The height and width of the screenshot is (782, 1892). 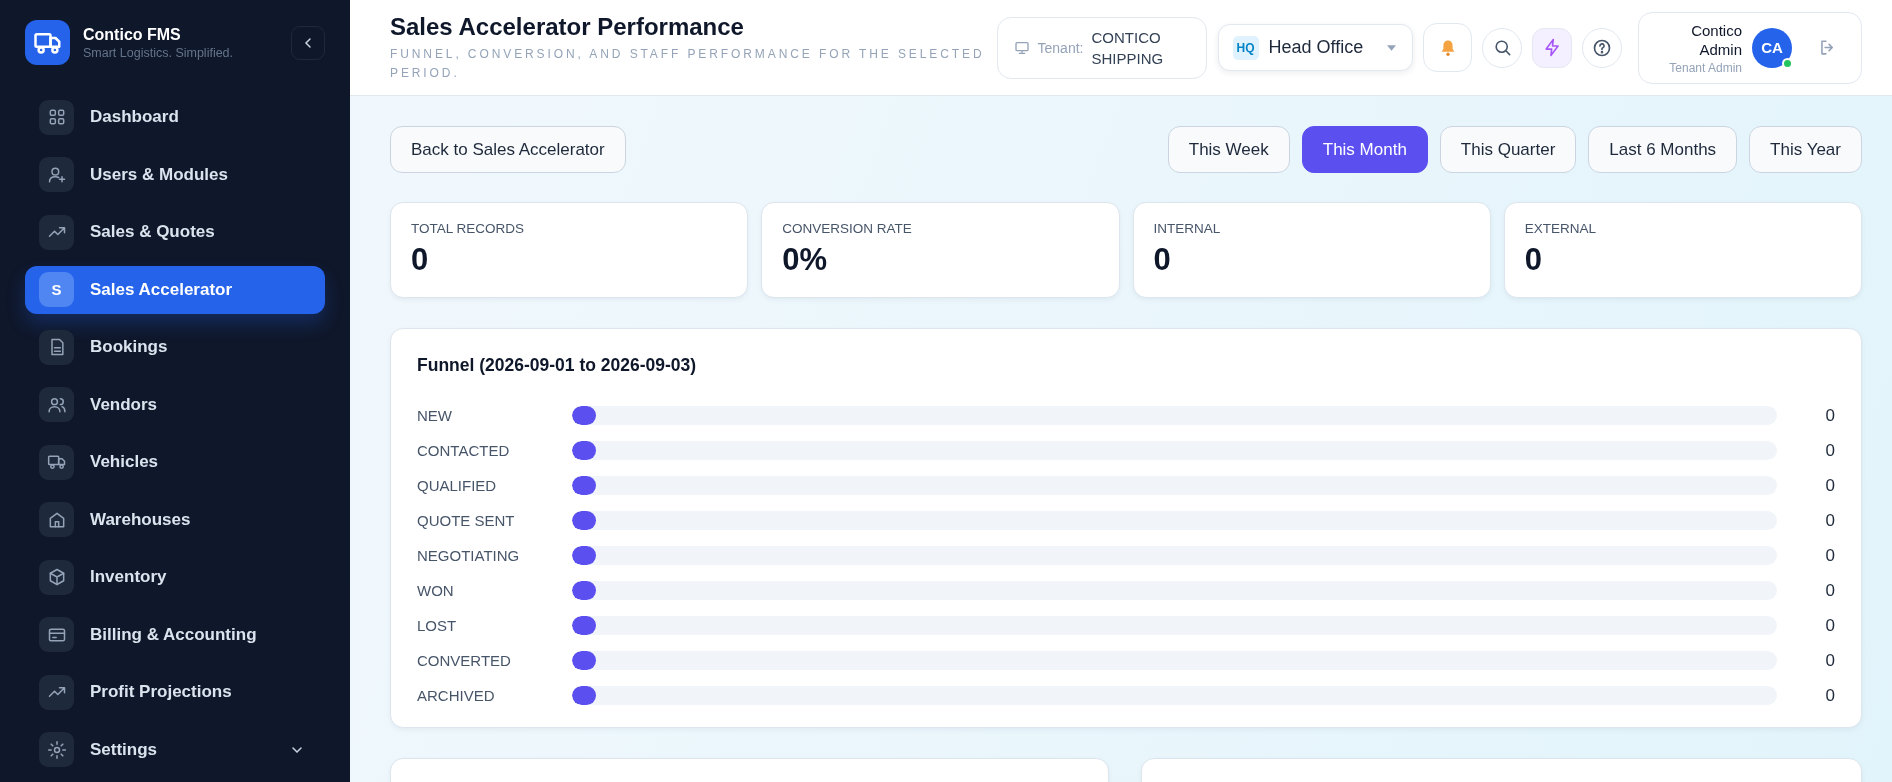 I want to click on sidebar-item: Settings, so click(x=175, y=749).